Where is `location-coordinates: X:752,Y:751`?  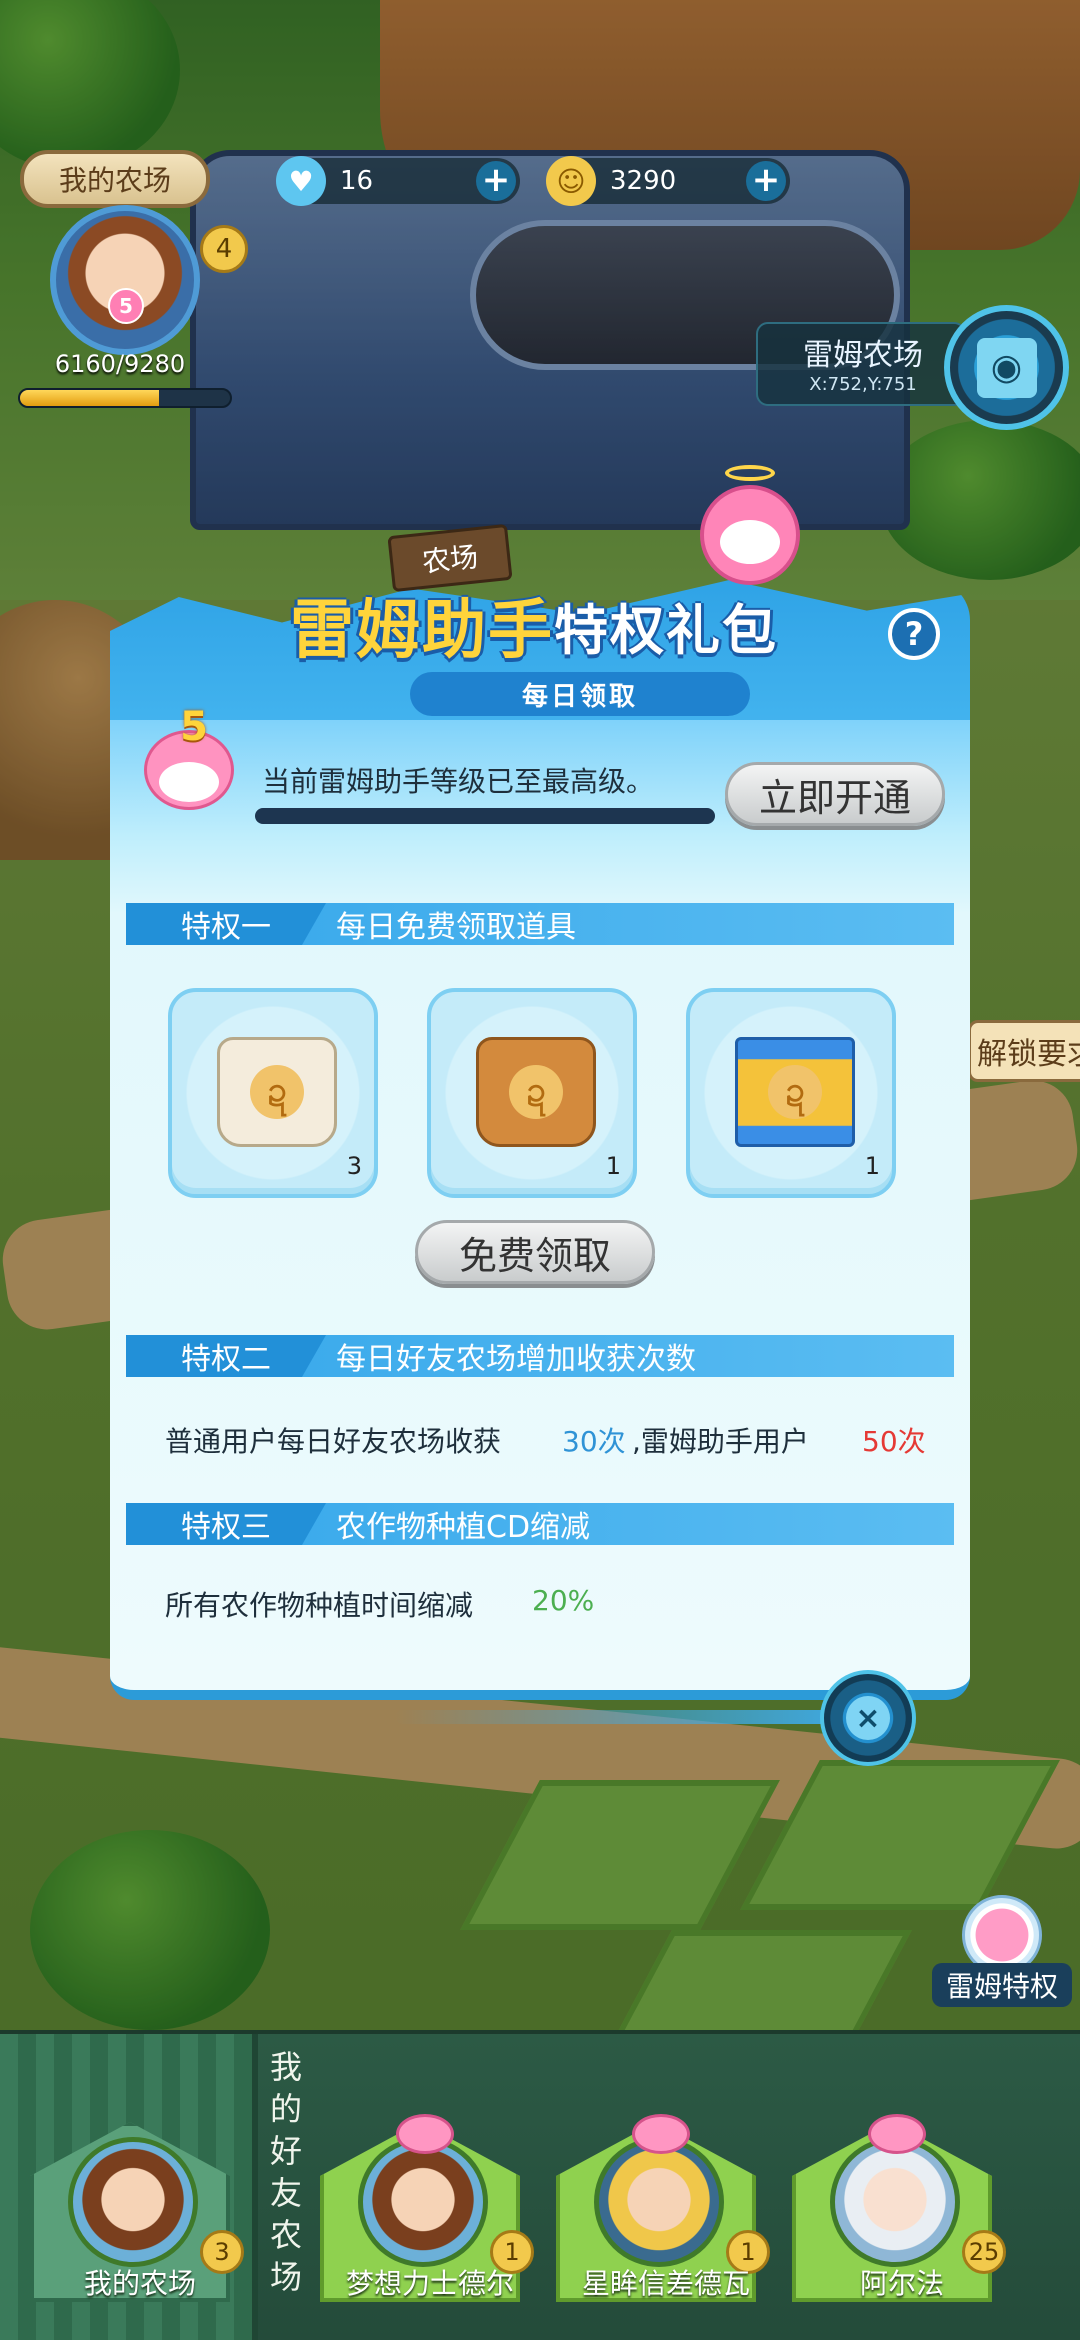
location-coordinates: X:752,Y:751 is located at coordinates (863, 384).